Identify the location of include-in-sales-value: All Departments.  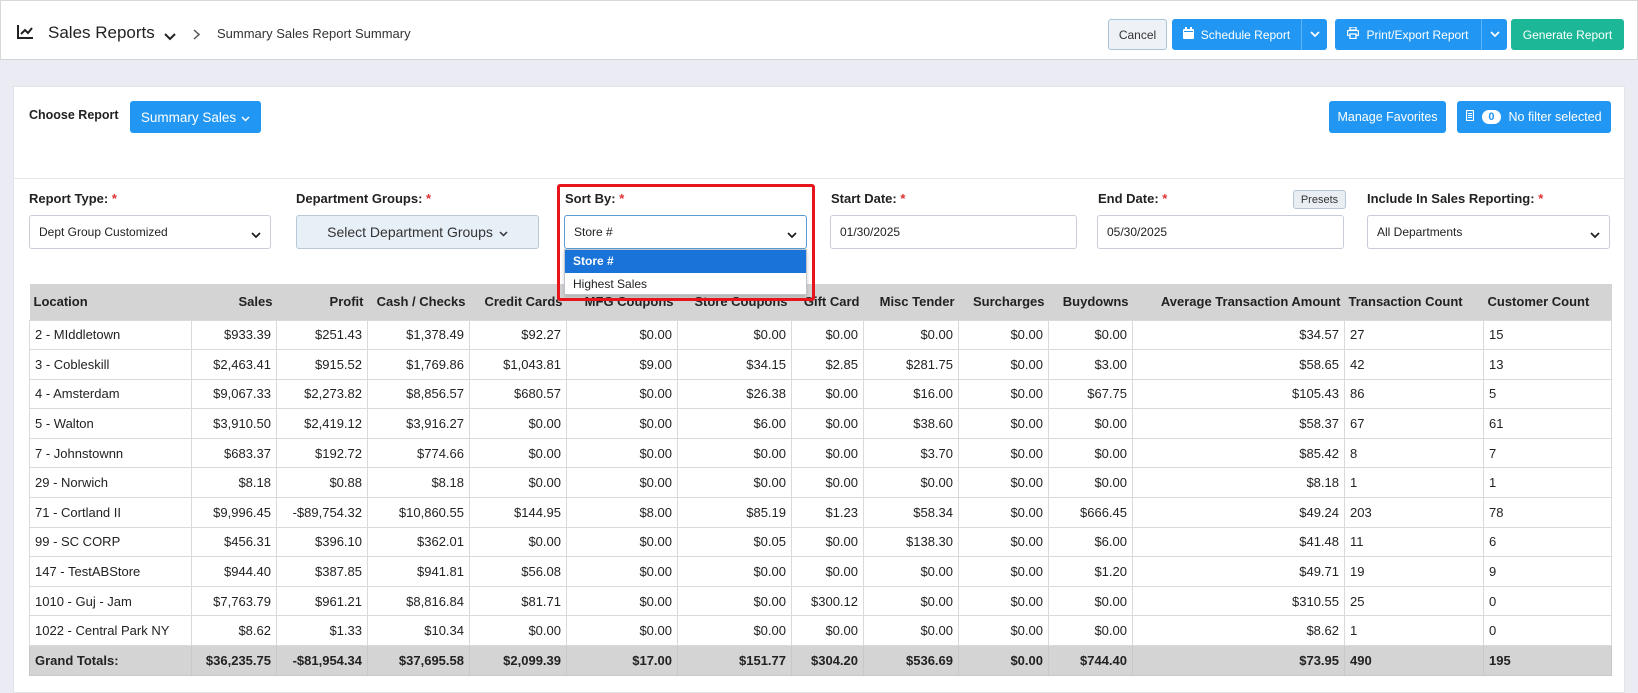
(1420, 232).